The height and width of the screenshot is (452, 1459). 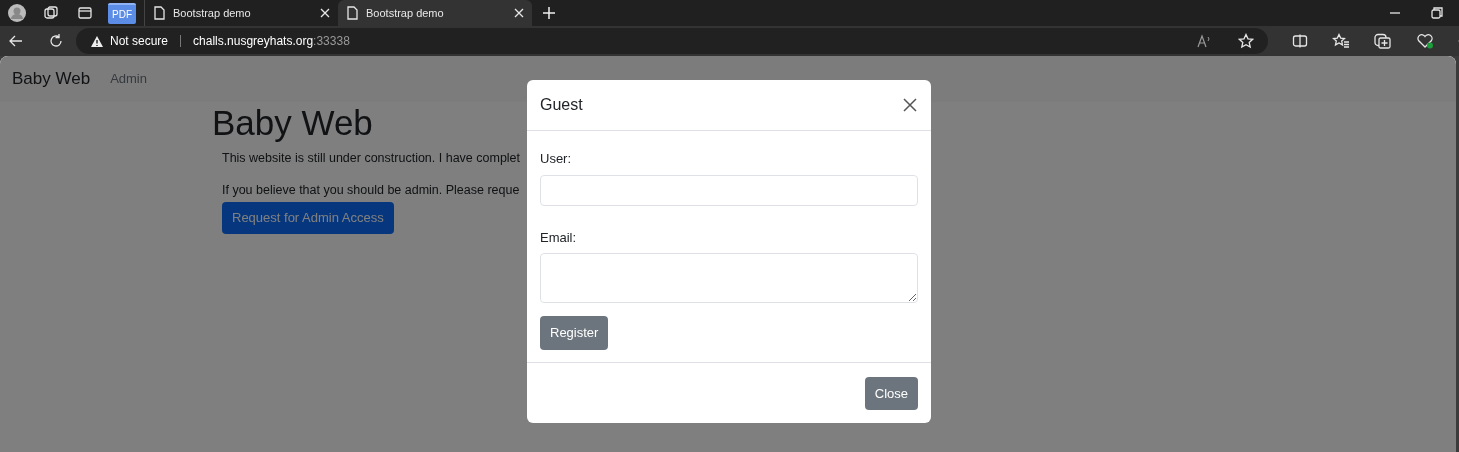 I want to click on address-bar: Not secure challs.nusgreyhats.org:33338, so click(x=672, y=41).